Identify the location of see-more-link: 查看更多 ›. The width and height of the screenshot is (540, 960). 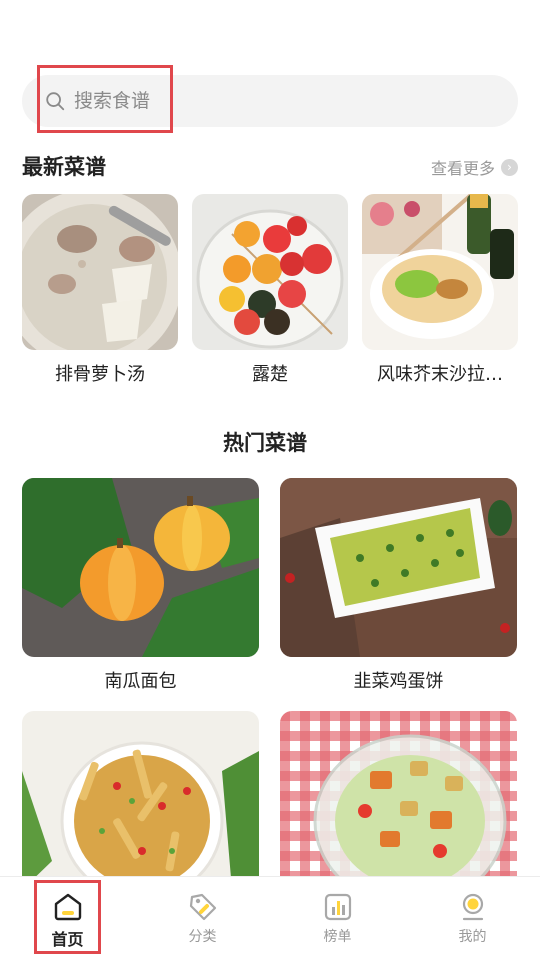
(474, 167).